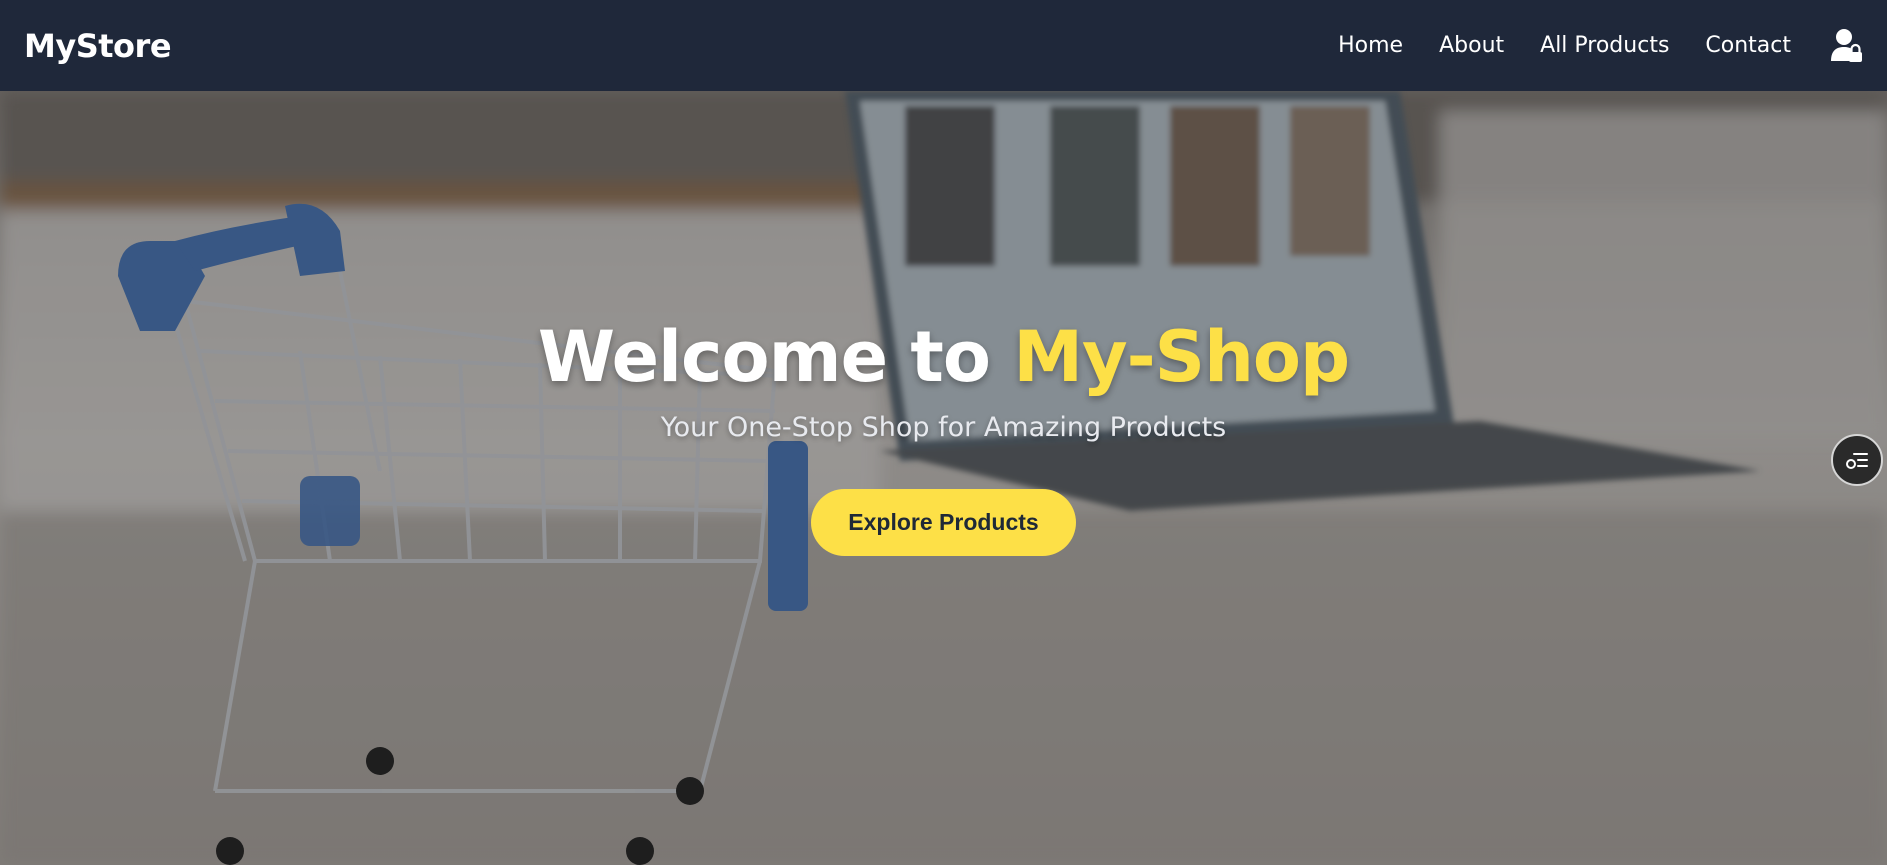  I want to click on nav-links: Home About All Products Contact, so click(1582, 46).